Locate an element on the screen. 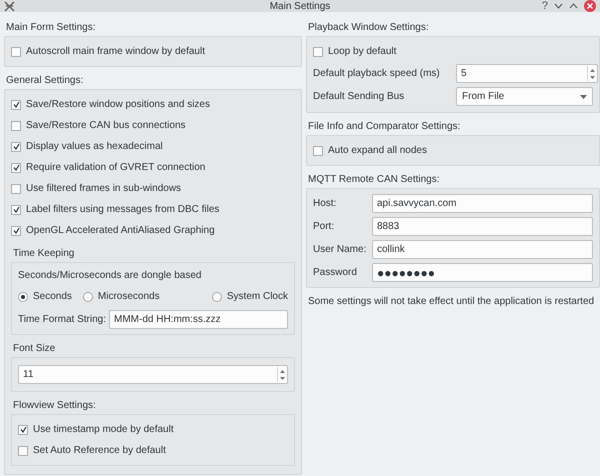 Image resolution: width=600 pixels, height=476 pixels. spin-box: 11 is located at coordinates (153, 374).